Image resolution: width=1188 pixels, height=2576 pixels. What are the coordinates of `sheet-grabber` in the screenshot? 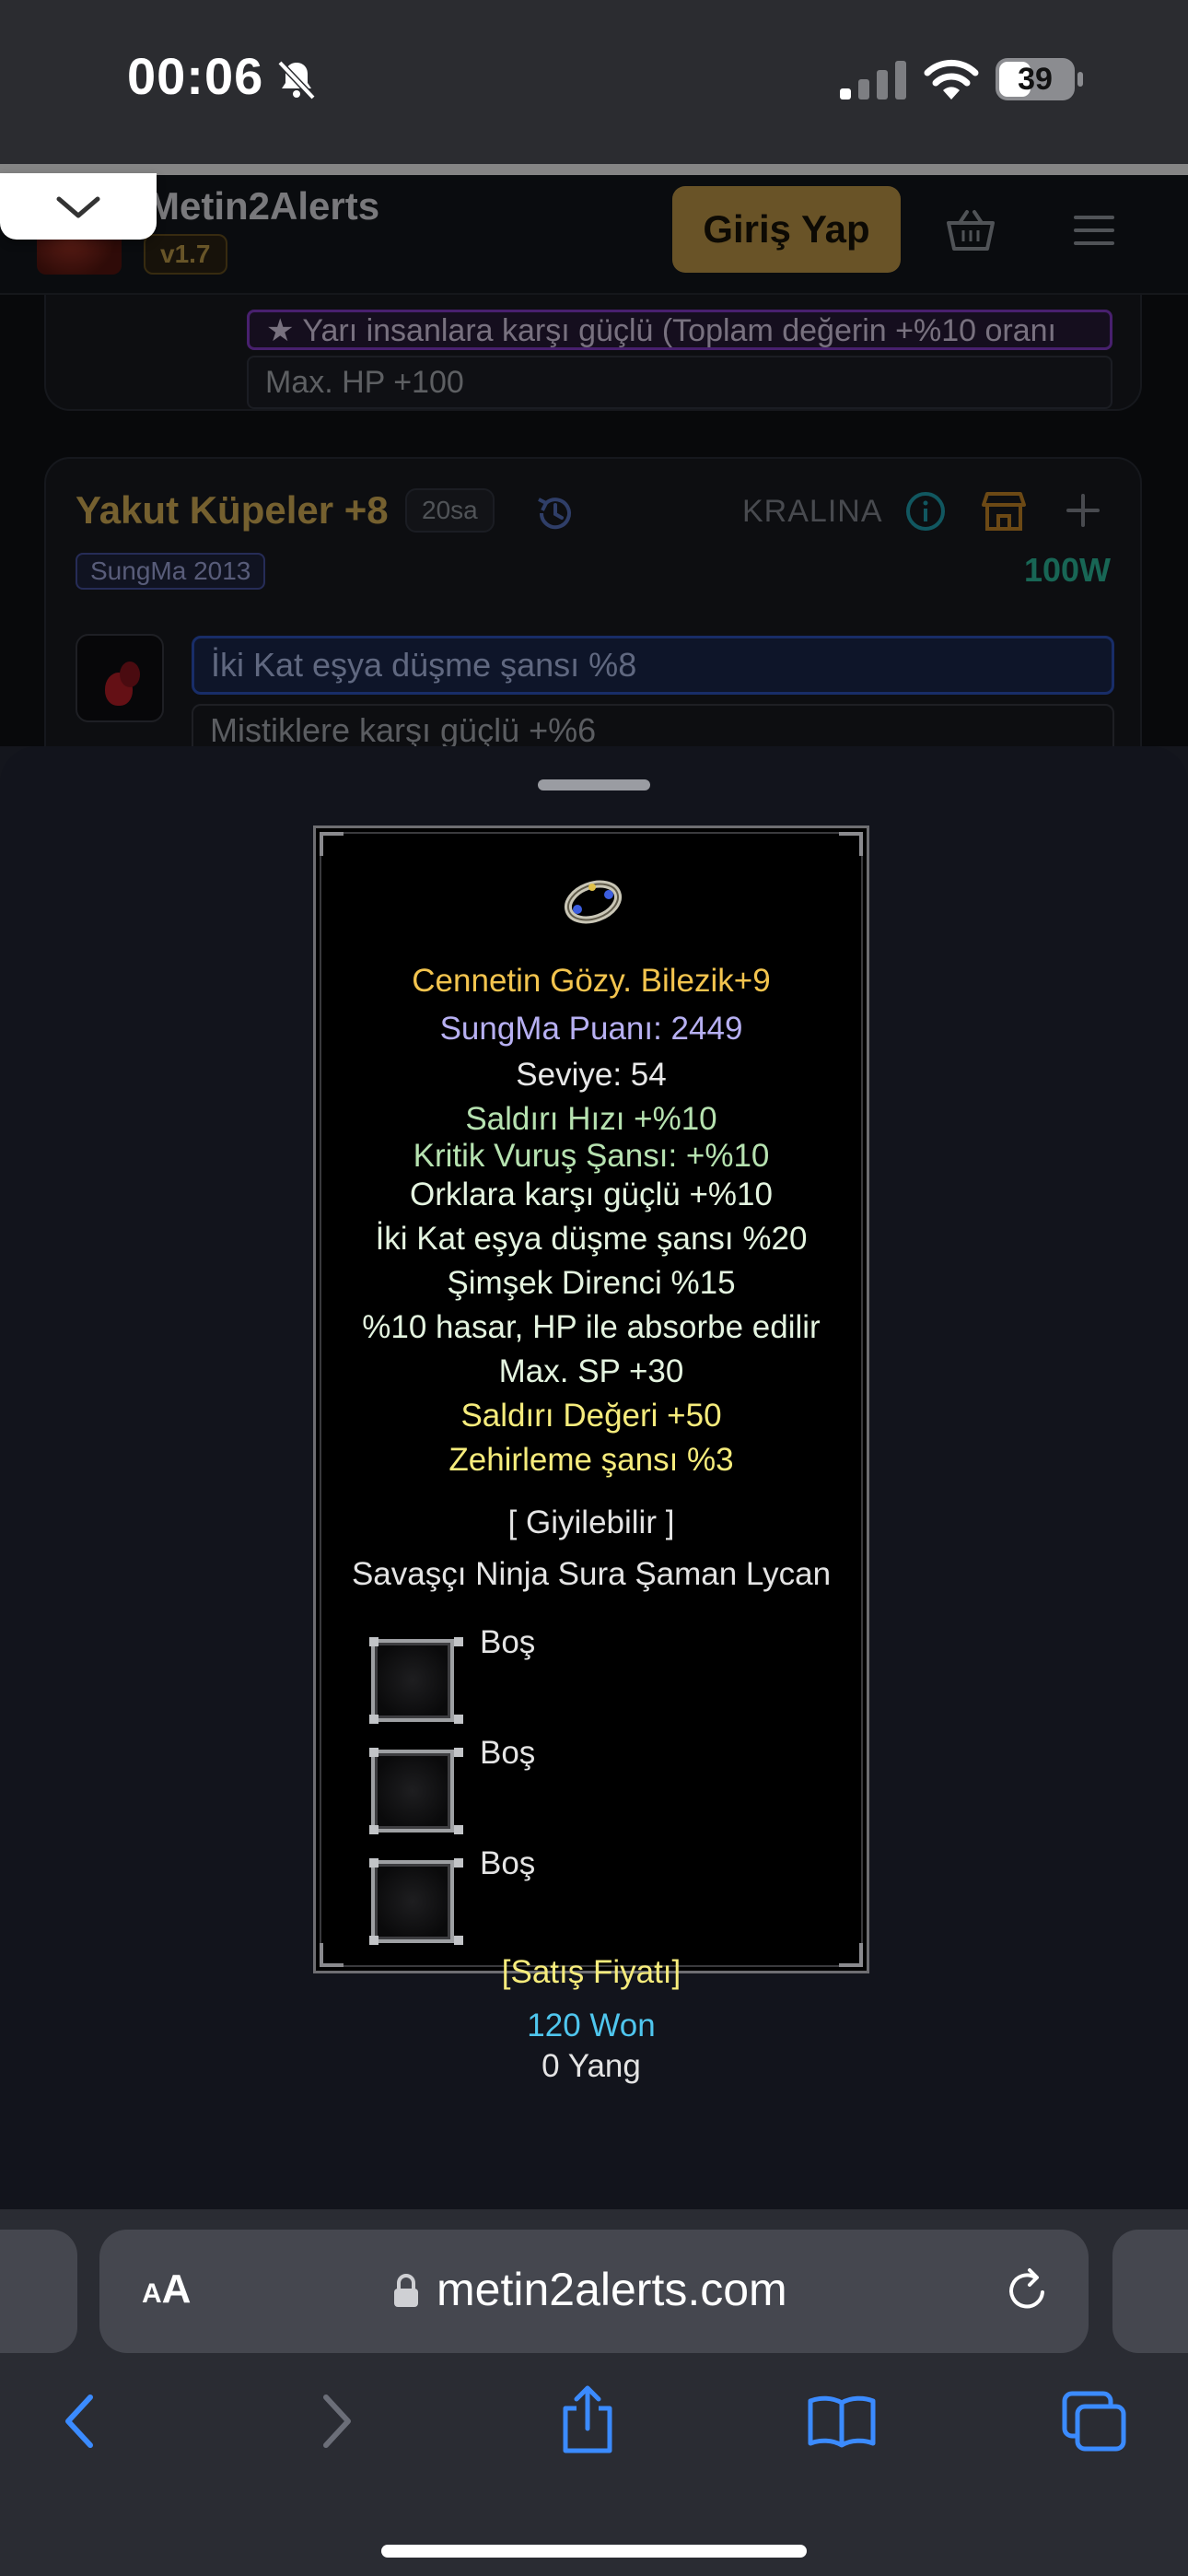 It's located at (594, 784).